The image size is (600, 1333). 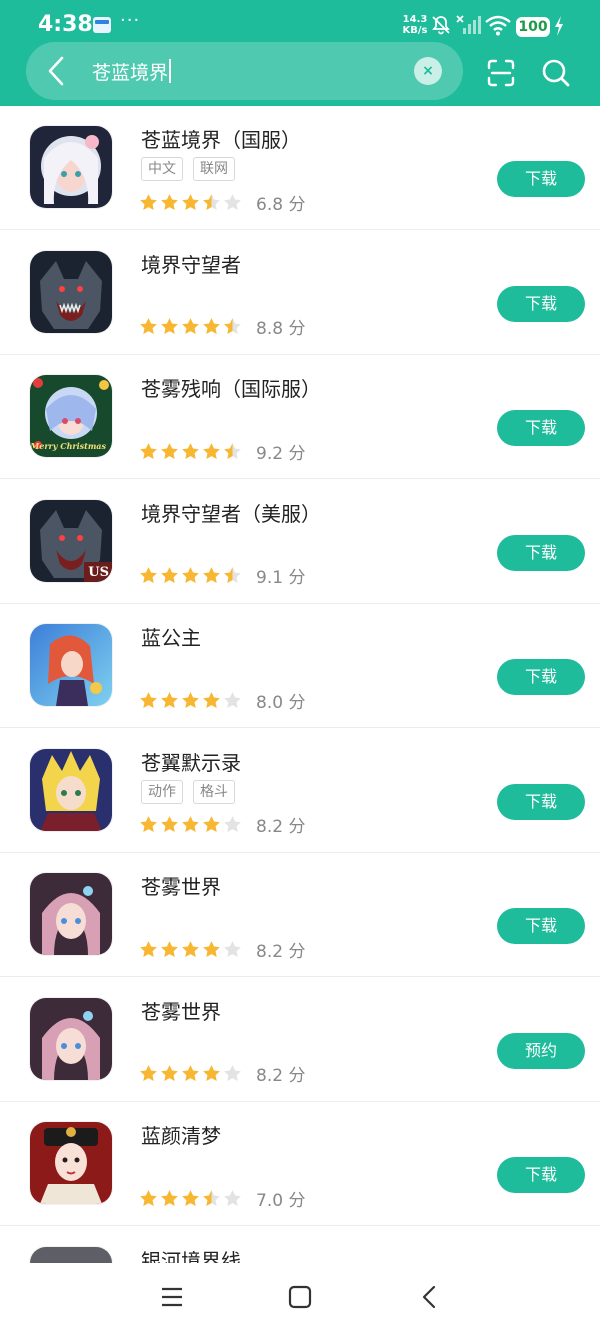 What do you see at coordinates (222, 1198) in the screenshot?
I see `app-rating: 7.0 分` at bounding box center [222, 1198].